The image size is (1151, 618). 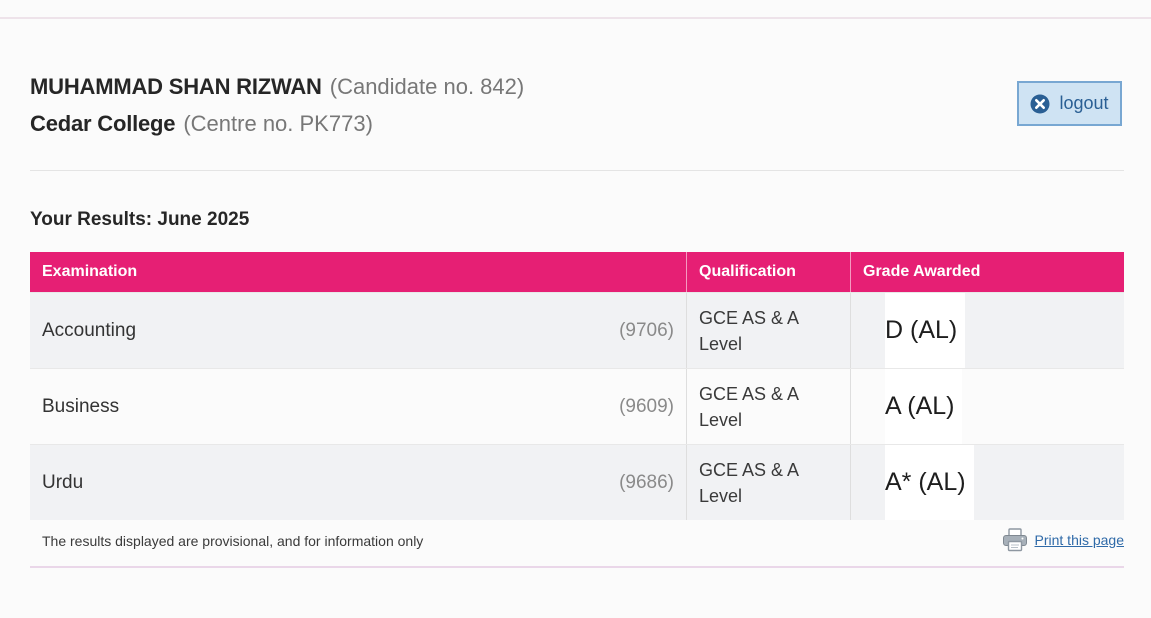 What do you see at coordinates (987, 330) in the screenshot?
I see `grade-cell: D (AL)` at bounding box center [987, 330].